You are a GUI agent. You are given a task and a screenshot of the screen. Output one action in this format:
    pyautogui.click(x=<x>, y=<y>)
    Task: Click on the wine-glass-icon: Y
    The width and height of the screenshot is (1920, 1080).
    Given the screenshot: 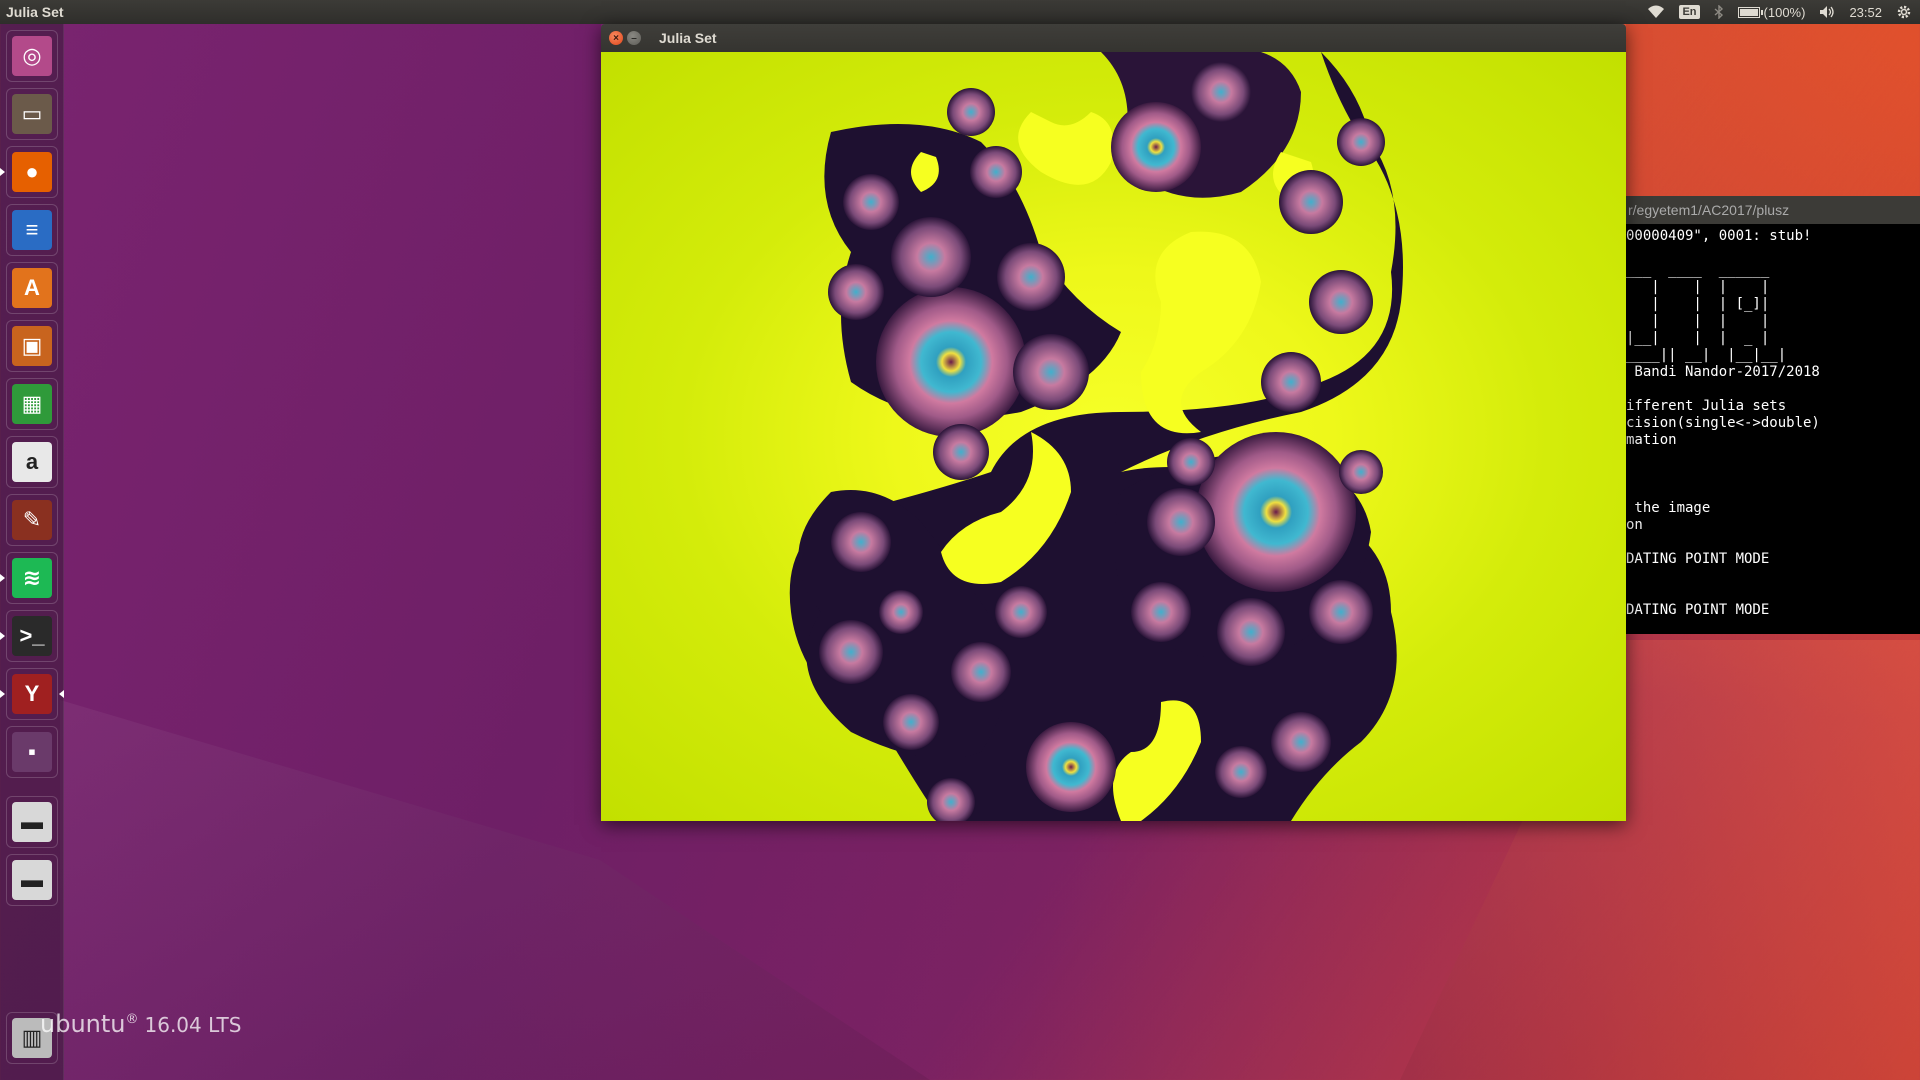 What is the action you would take?
    pyautogui.click(x=32, y=694)
    